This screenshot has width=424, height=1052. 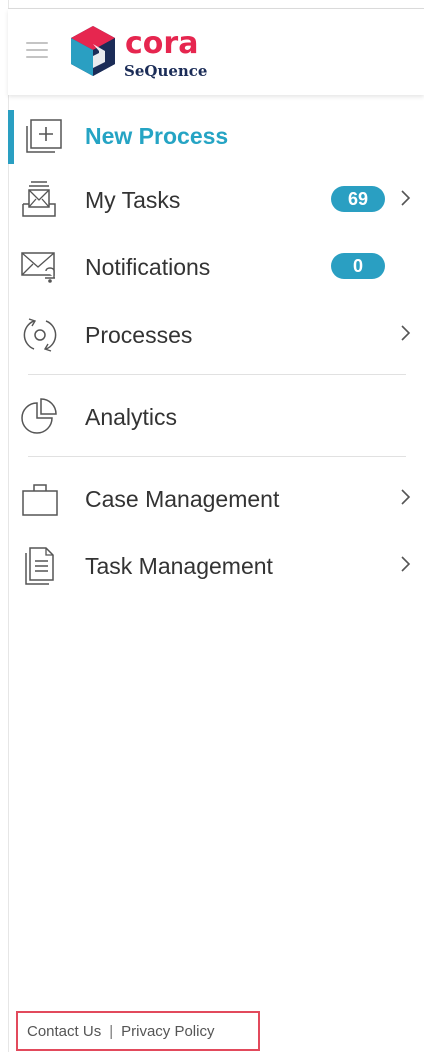 What do you see at coordinates (216, 419) in the screenshot?
I see `menu-item-analytics: Analytics` at bounding box center [216, 419].